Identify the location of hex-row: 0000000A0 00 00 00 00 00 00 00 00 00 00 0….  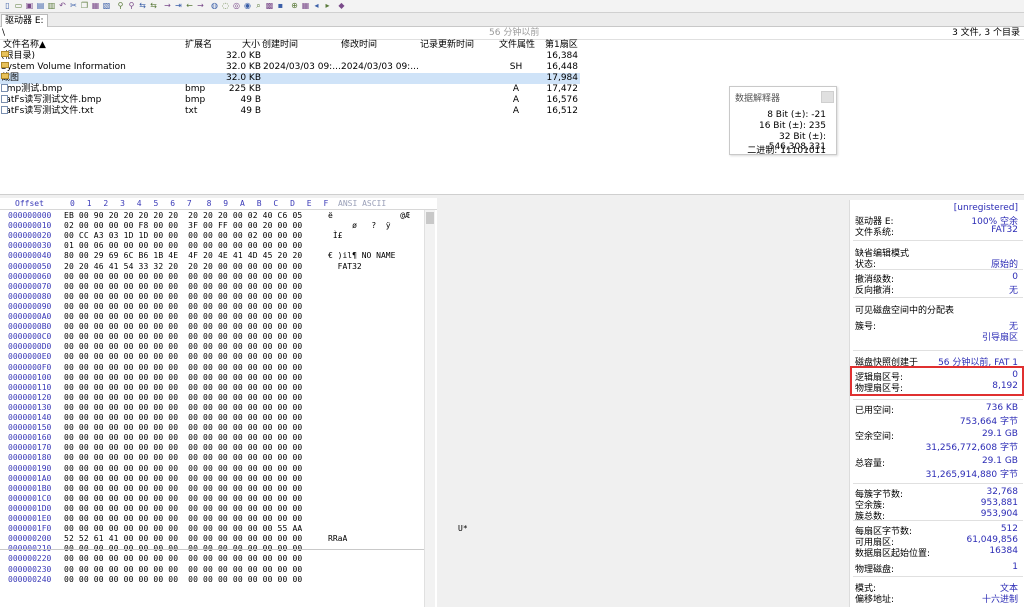
(212, 317).